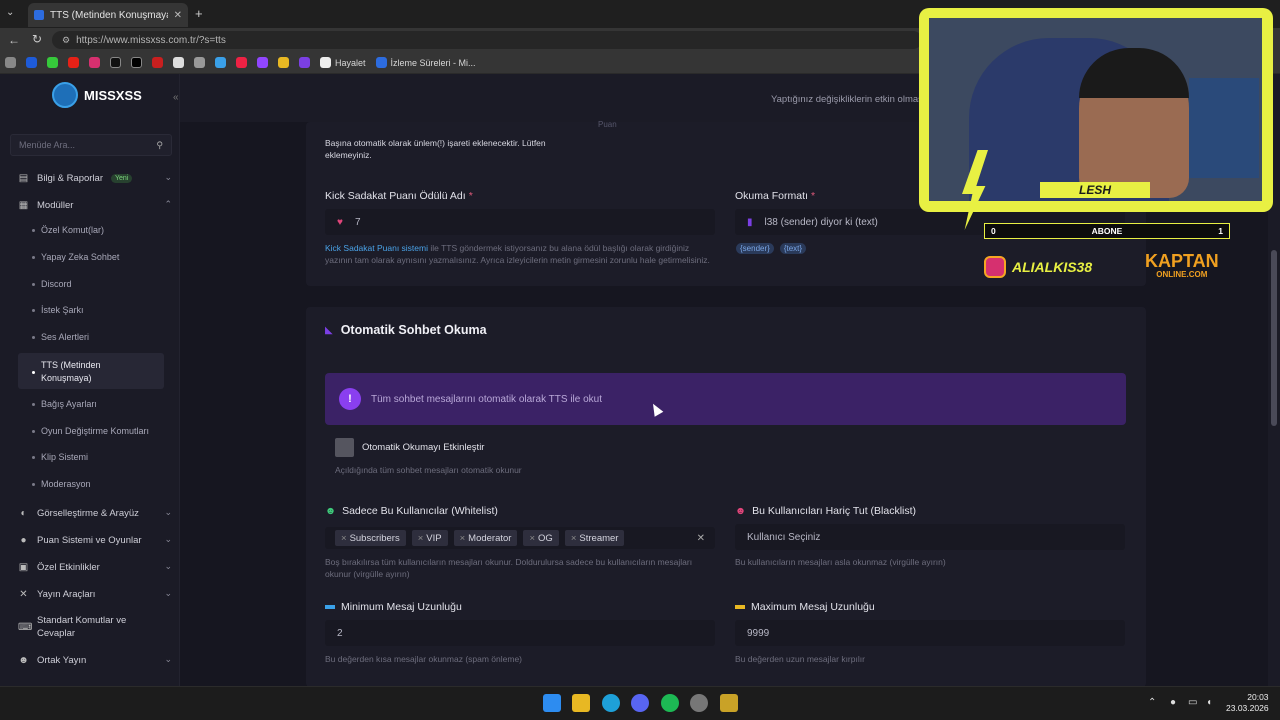 This screenshot has width=1280, height=720. Describe the element at coordinates (1038, 267) in the screenshot. I see `instagram-handle: ALIALKIS38` at that location.